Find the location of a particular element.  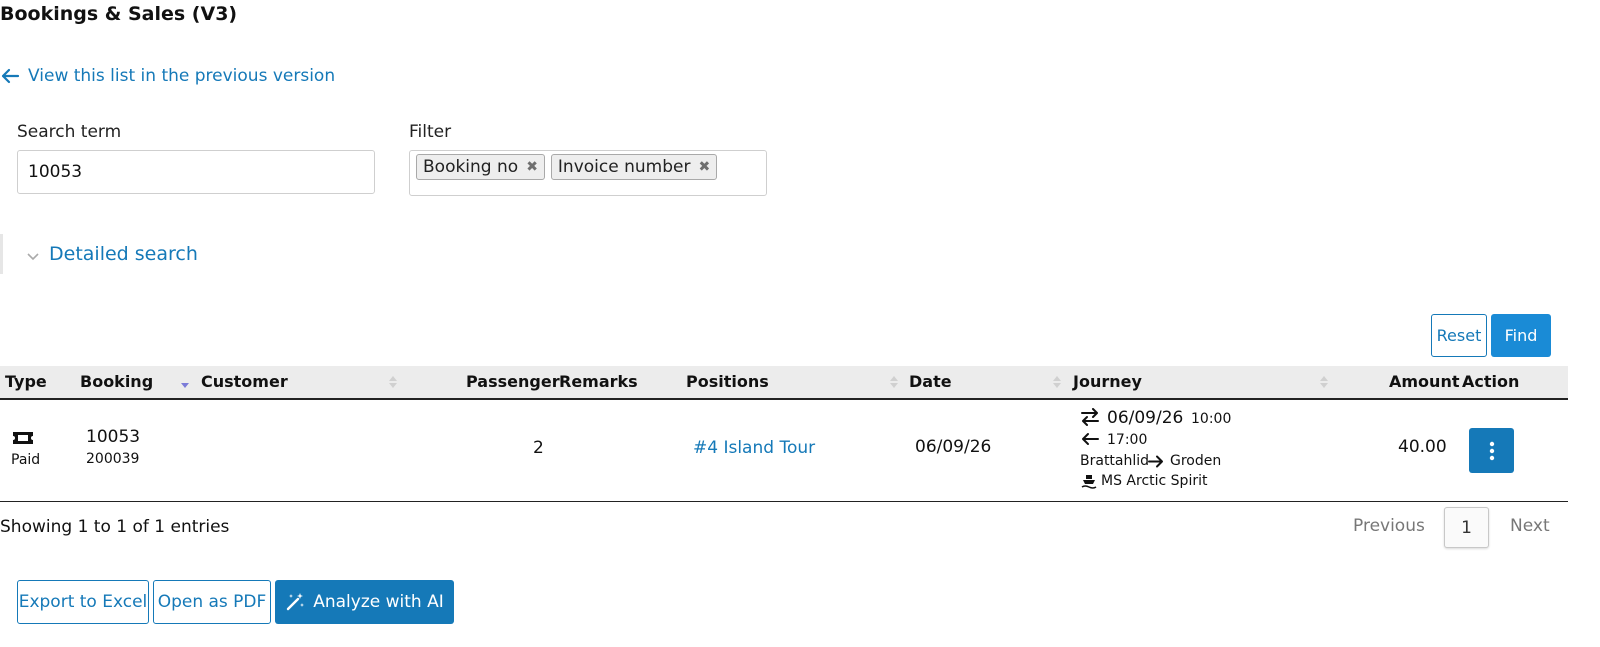

column-passenger: Passenger is located at coordinates (513, 381).